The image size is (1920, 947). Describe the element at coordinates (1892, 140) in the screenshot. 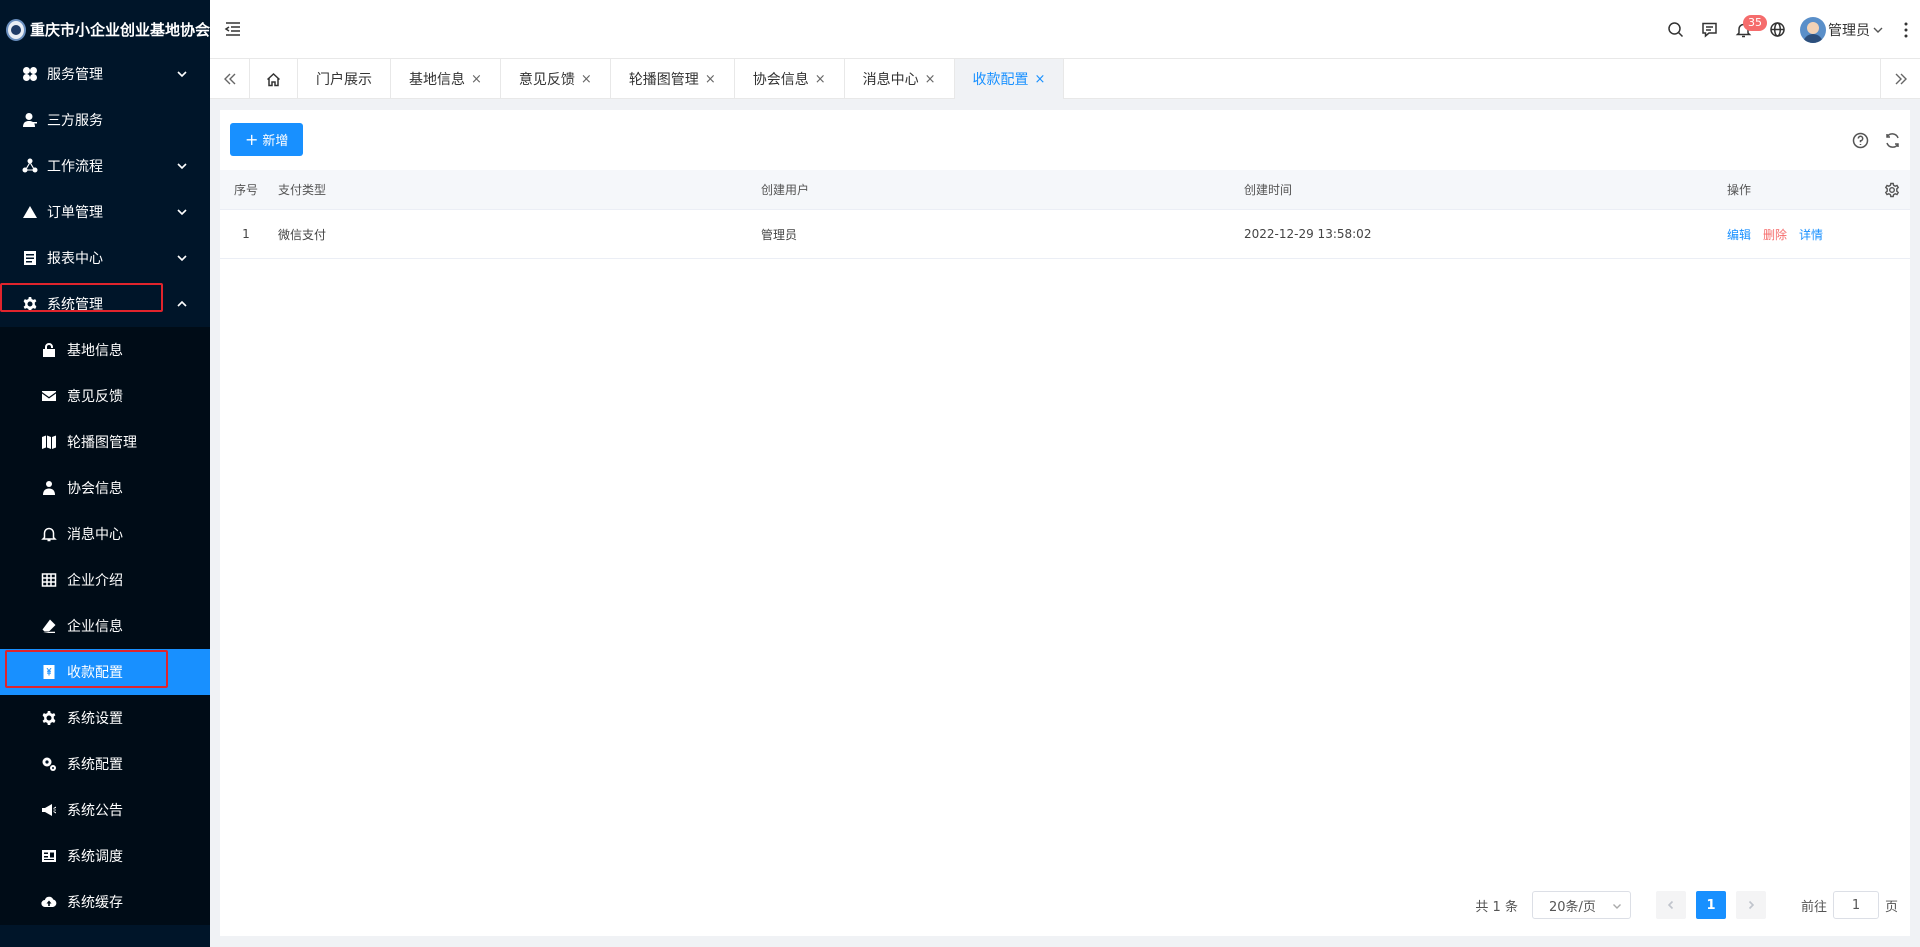

I see `refresh-icon` at that location.